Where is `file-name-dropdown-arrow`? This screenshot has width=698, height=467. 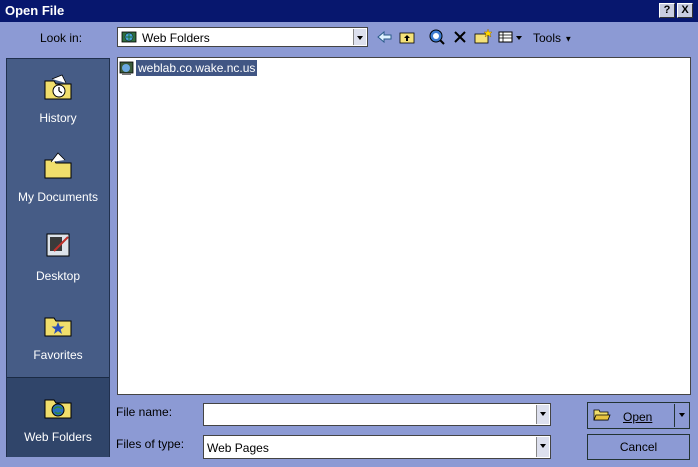
file-name-dropdown-arrow is located at coordinates (542, 414).